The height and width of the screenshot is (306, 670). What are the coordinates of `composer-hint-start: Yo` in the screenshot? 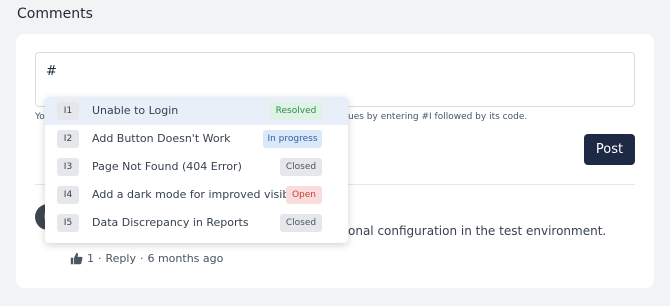 It's located at (40, 117).